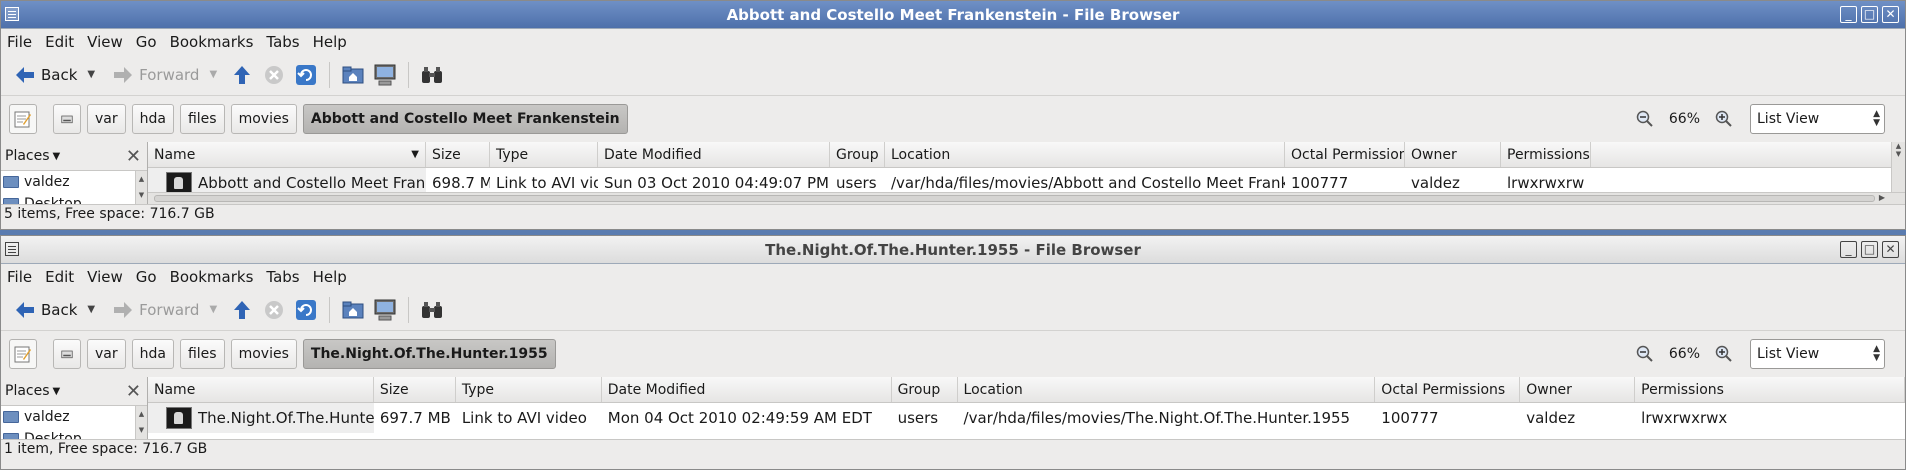 The image size is (1906, 470). I want to click on zoom-out-icon, so click(1644, 353).